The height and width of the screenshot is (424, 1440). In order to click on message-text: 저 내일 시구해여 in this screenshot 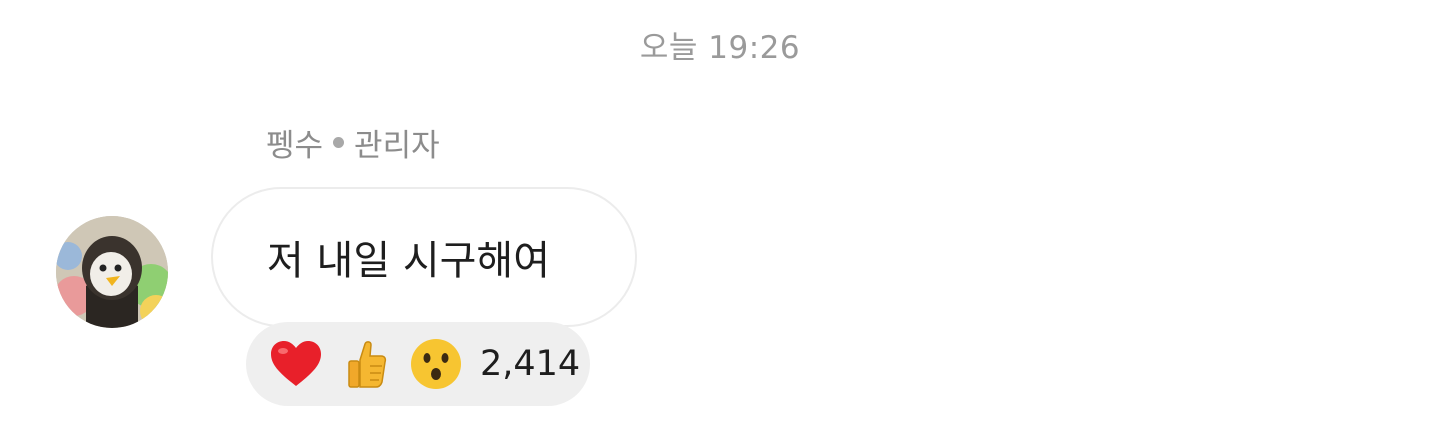, I will do `click(409, 261)`.